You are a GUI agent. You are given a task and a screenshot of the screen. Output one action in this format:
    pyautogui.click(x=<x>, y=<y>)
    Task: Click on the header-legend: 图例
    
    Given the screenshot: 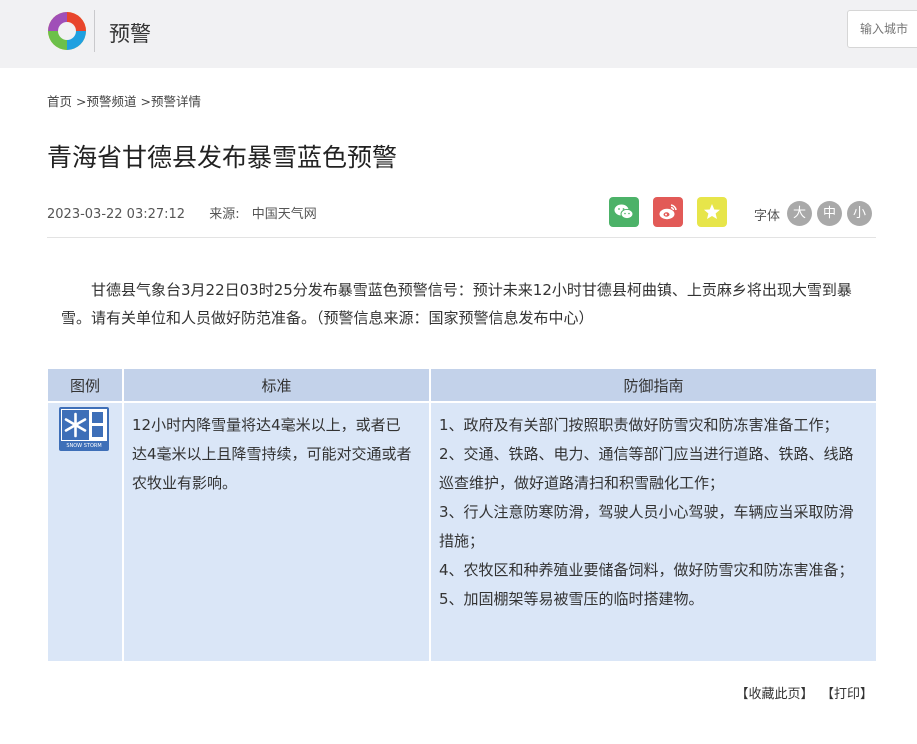 What is the action you would take?
    pyautogui.click(x=86, y=385)
    